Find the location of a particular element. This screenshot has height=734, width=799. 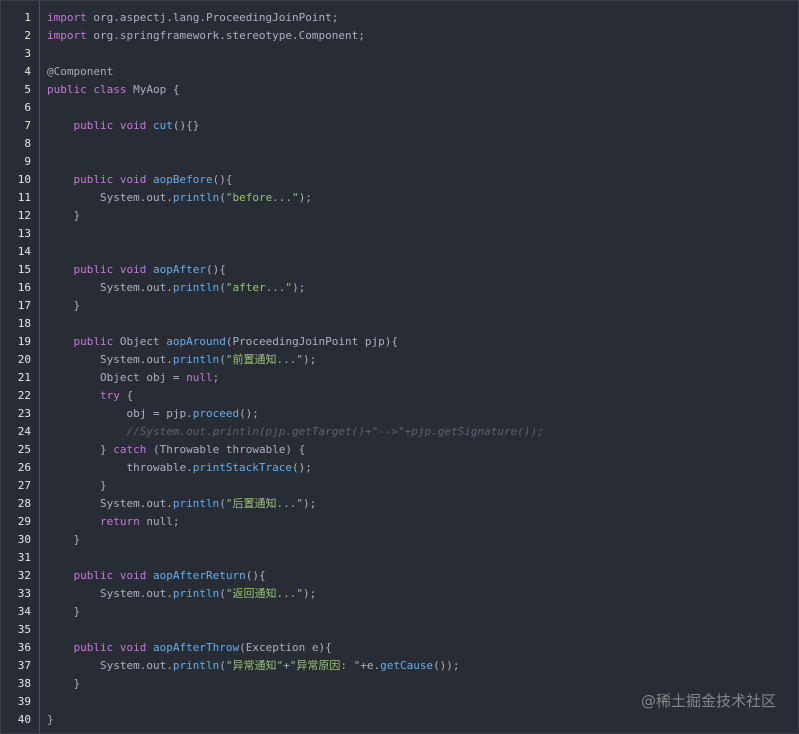

code-line: 20 System.out.println("前置通知..."); is located at coordinates (399, 360).